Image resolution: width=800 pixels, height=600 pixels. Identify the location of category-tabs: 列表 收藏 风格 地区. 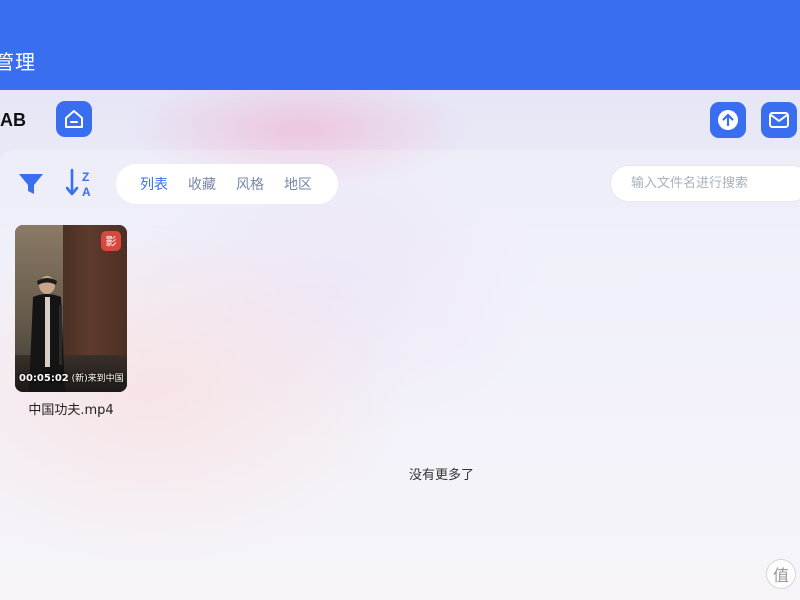
(227, 184).